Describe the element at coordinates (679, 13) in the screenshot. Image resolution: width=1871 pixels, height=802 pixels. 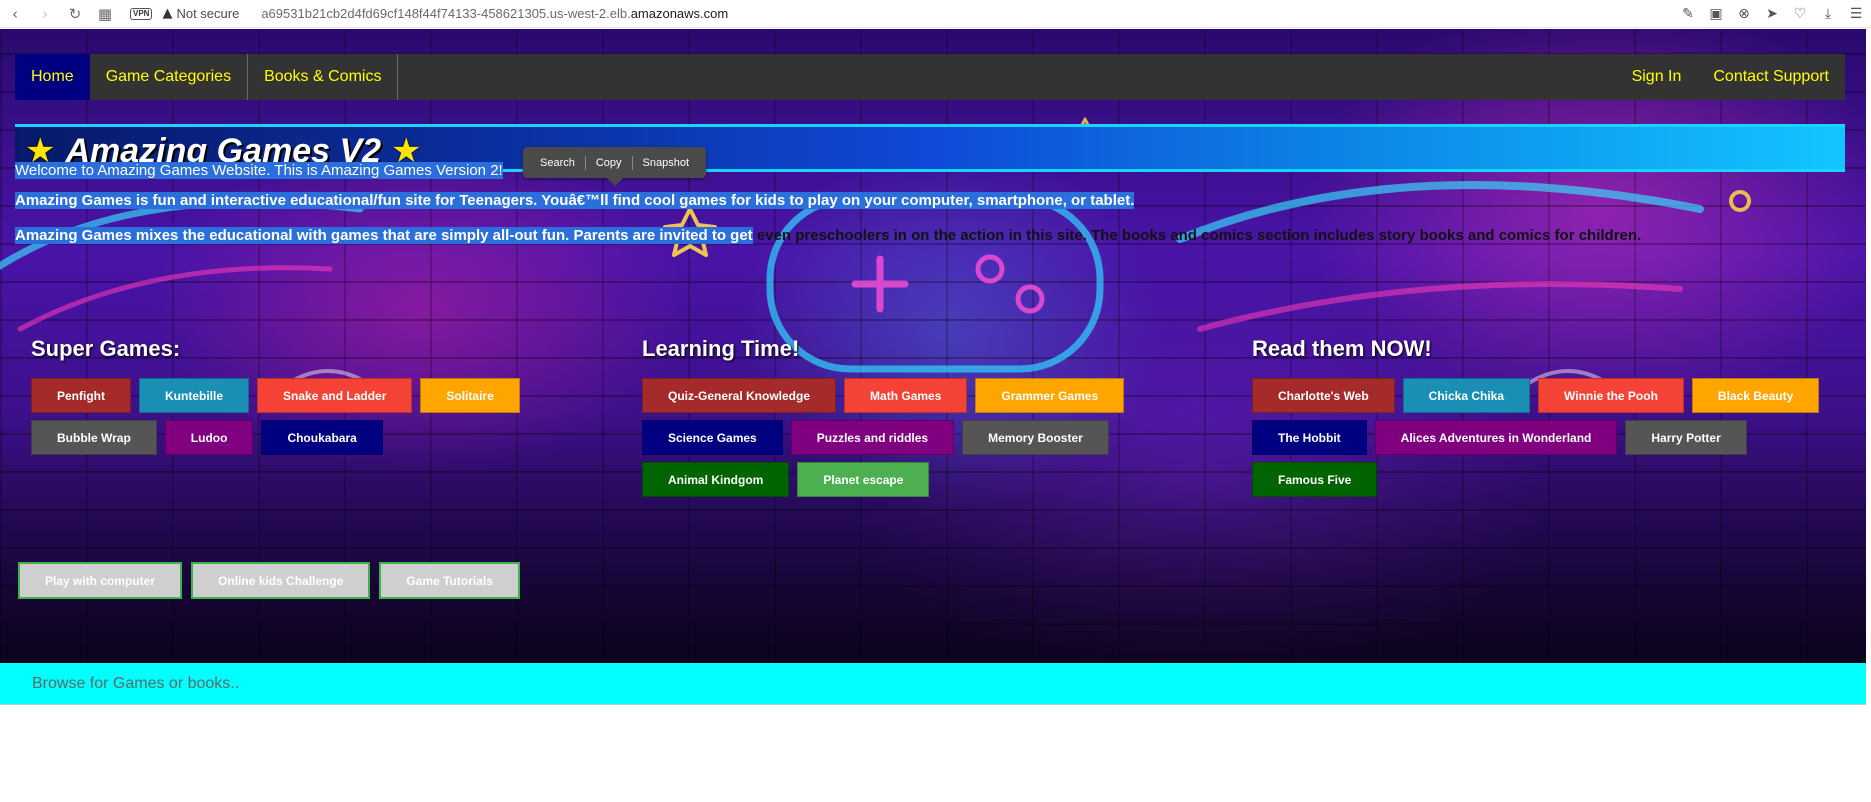
I see `url-domain: amazonaws.com` at that location.